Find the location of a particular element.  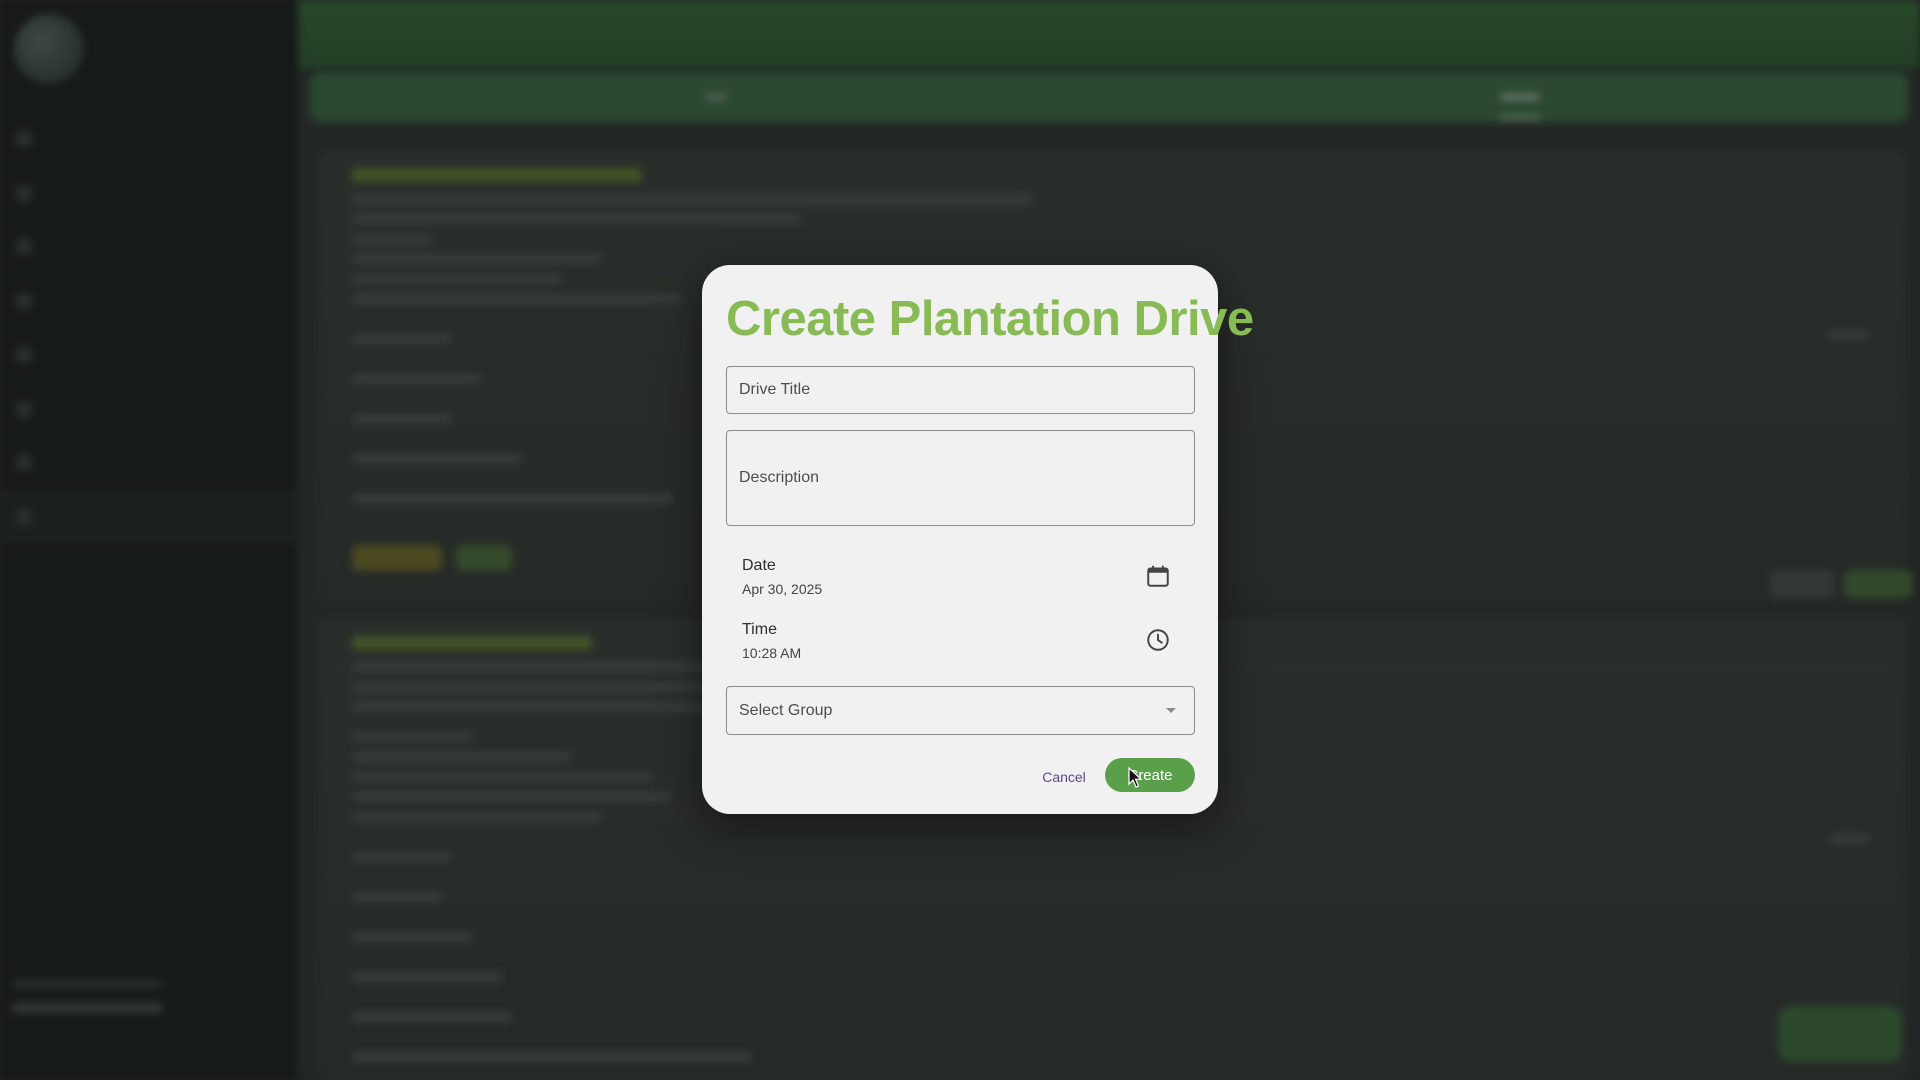

create-button: Create is located at coordinates (1150, 775).